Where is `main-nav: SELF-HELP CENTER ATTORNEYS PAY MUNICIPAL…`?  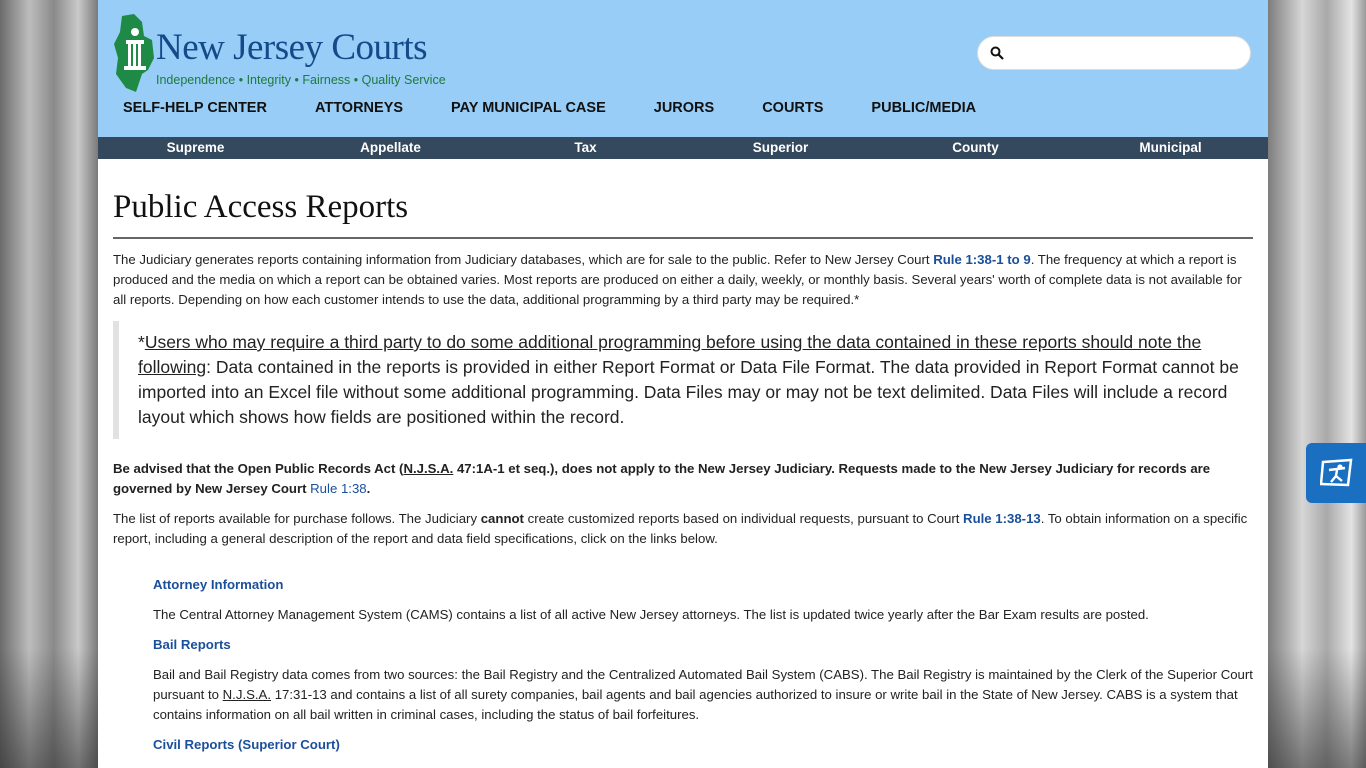 main-nav: SELF-HELP CENTER ATTORNEYS PAY MUNICIPAL… is located at coordinates (573, 108).